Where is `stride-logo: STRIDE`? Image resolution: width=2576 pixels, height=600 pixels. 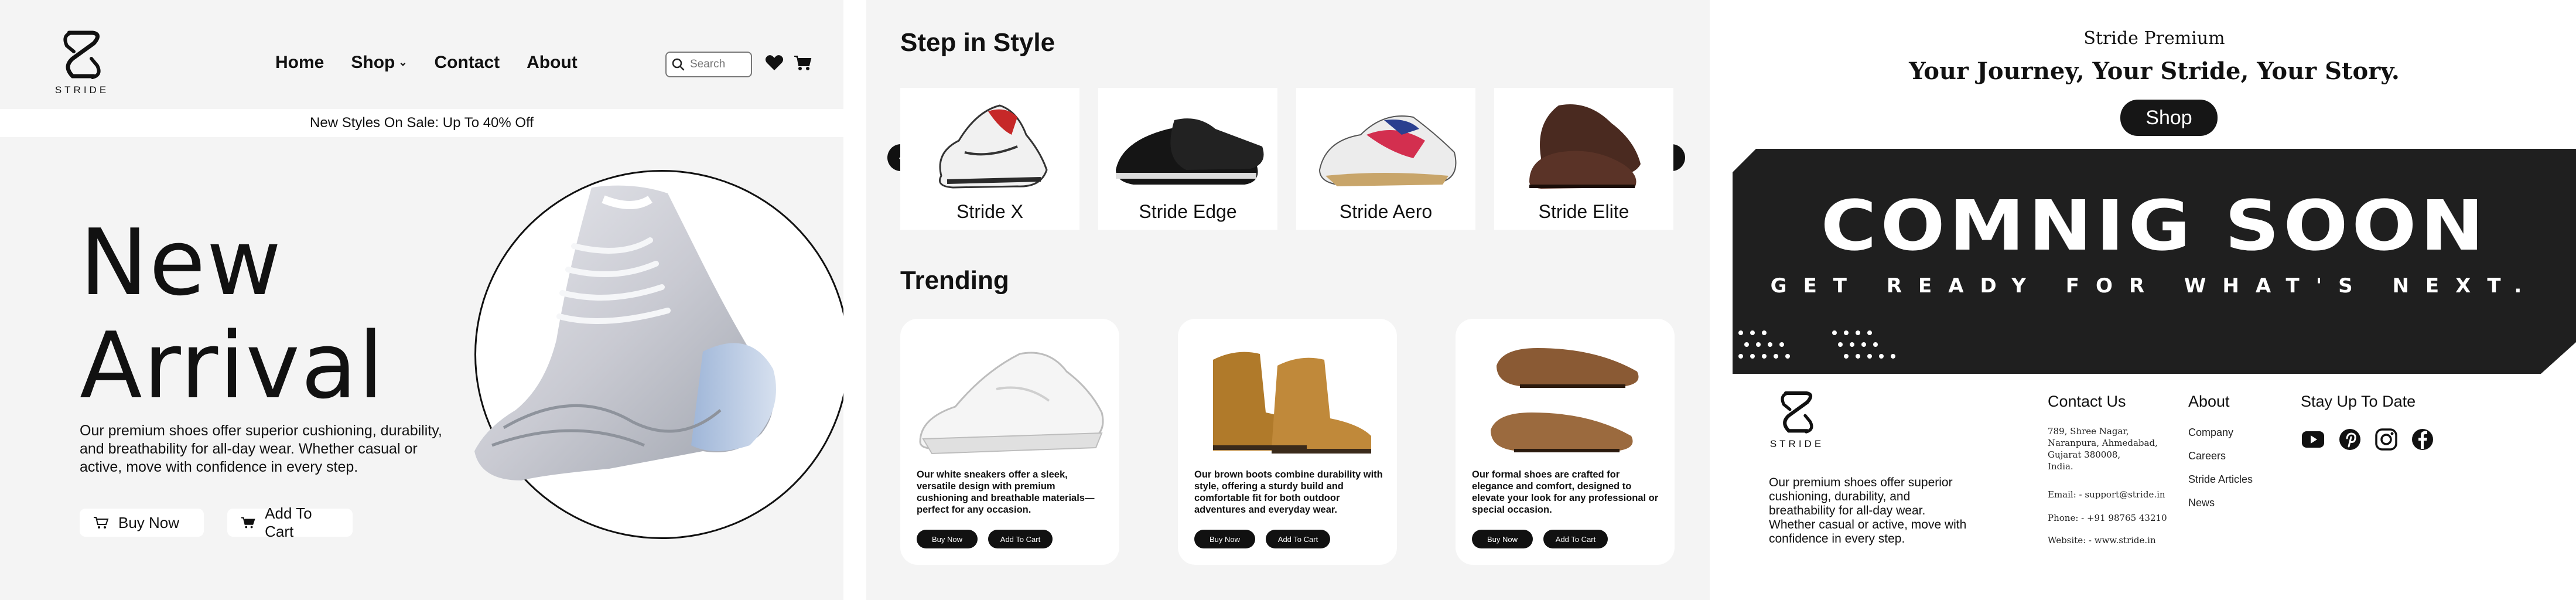
stride-logo: STRIDE is located at coordinates (82, 62).